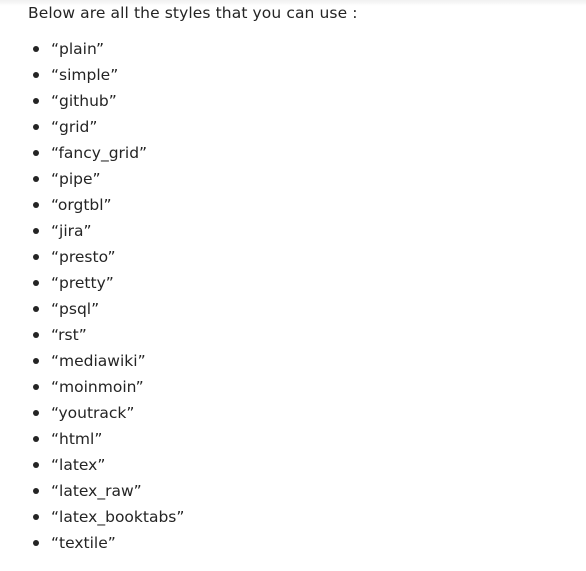  What do you see at coordinates (97, 387) in the screenshot?
I see `style-name: “moinmoin”` at bounding box center [97, 387].